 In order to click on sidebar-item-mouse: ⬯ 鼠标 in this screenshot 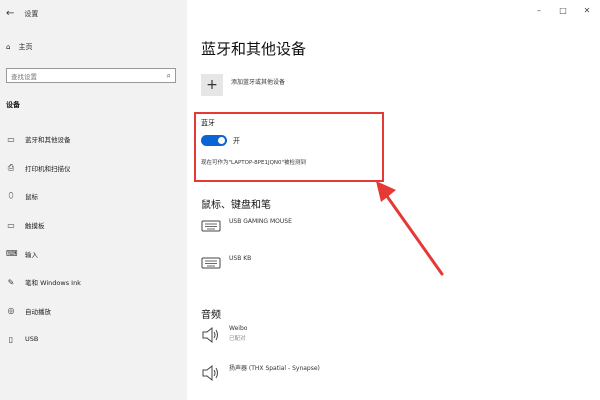, I will do `click(93, 196)`.